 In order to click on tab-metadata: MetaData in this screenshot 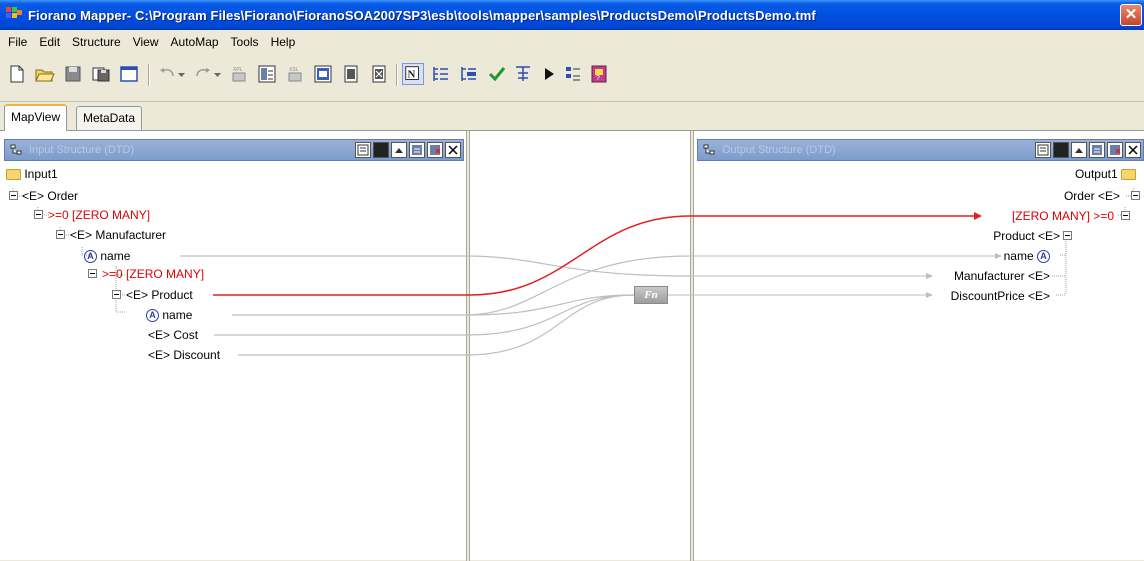, I will do `click(109, 118)`.